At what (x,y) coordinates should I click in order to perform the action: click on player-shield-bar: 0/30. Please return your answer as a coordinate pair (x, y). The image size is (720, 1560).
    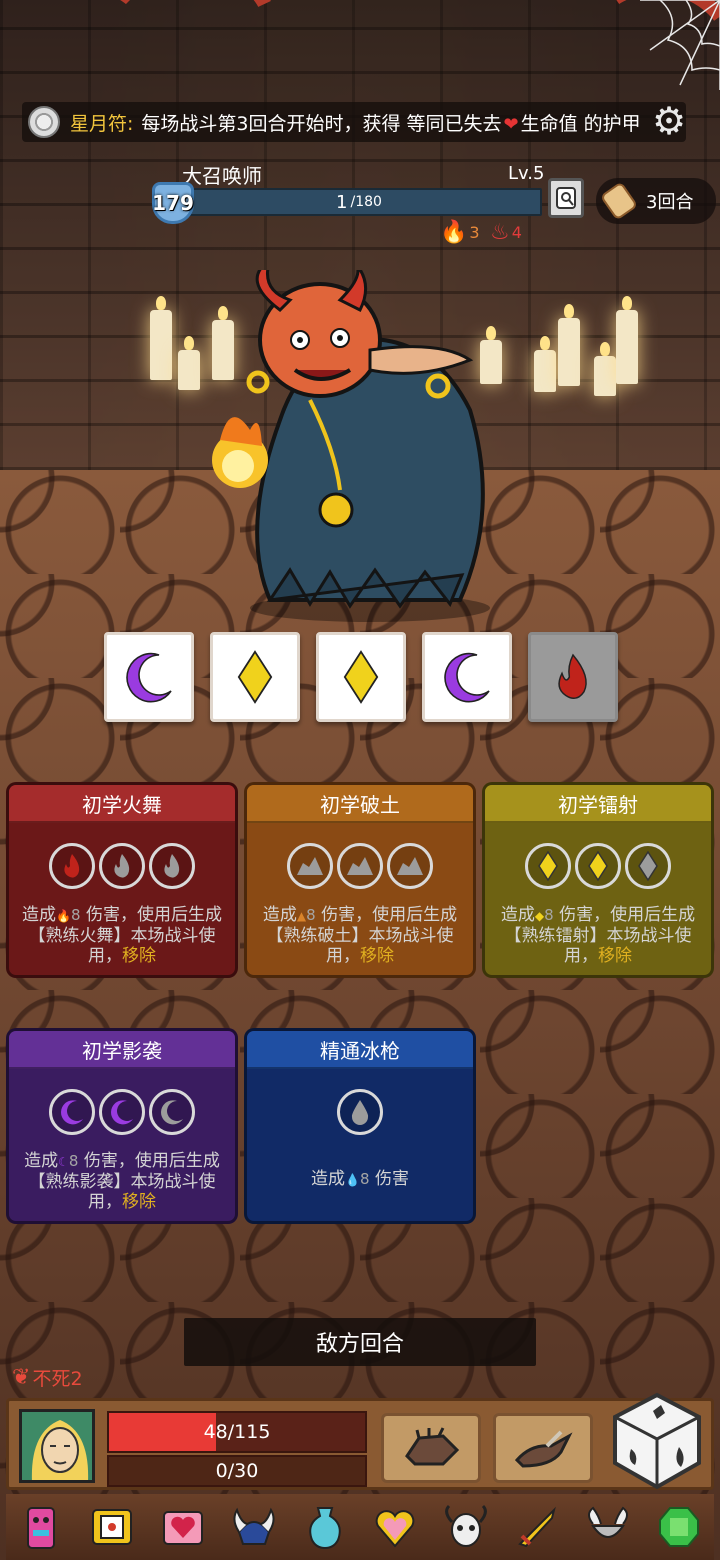
    Looking at the image, I should click on (237, 1471).